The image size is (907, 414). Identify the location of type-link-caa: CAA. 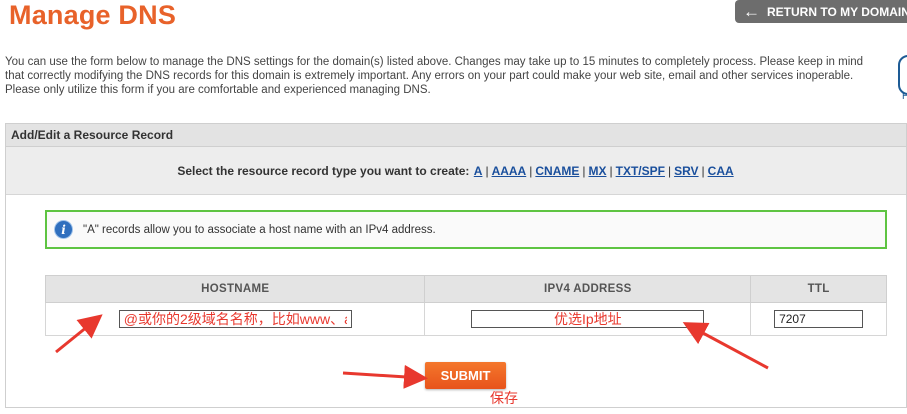
(721, 171).